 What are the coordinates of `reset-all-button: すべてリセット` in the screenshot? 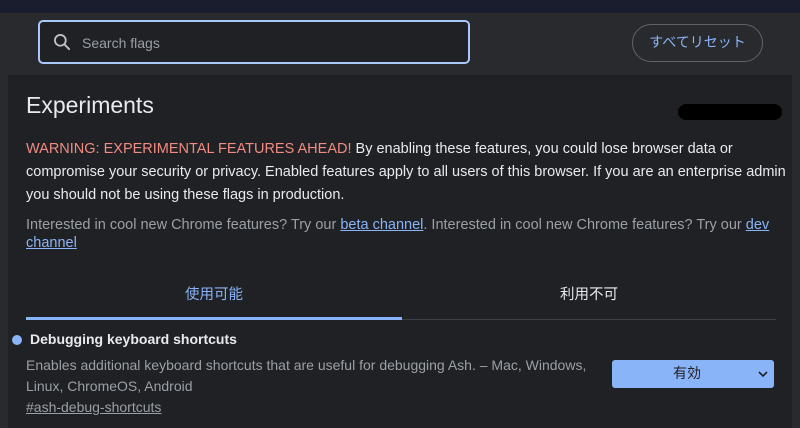 It's located at (697, 43).